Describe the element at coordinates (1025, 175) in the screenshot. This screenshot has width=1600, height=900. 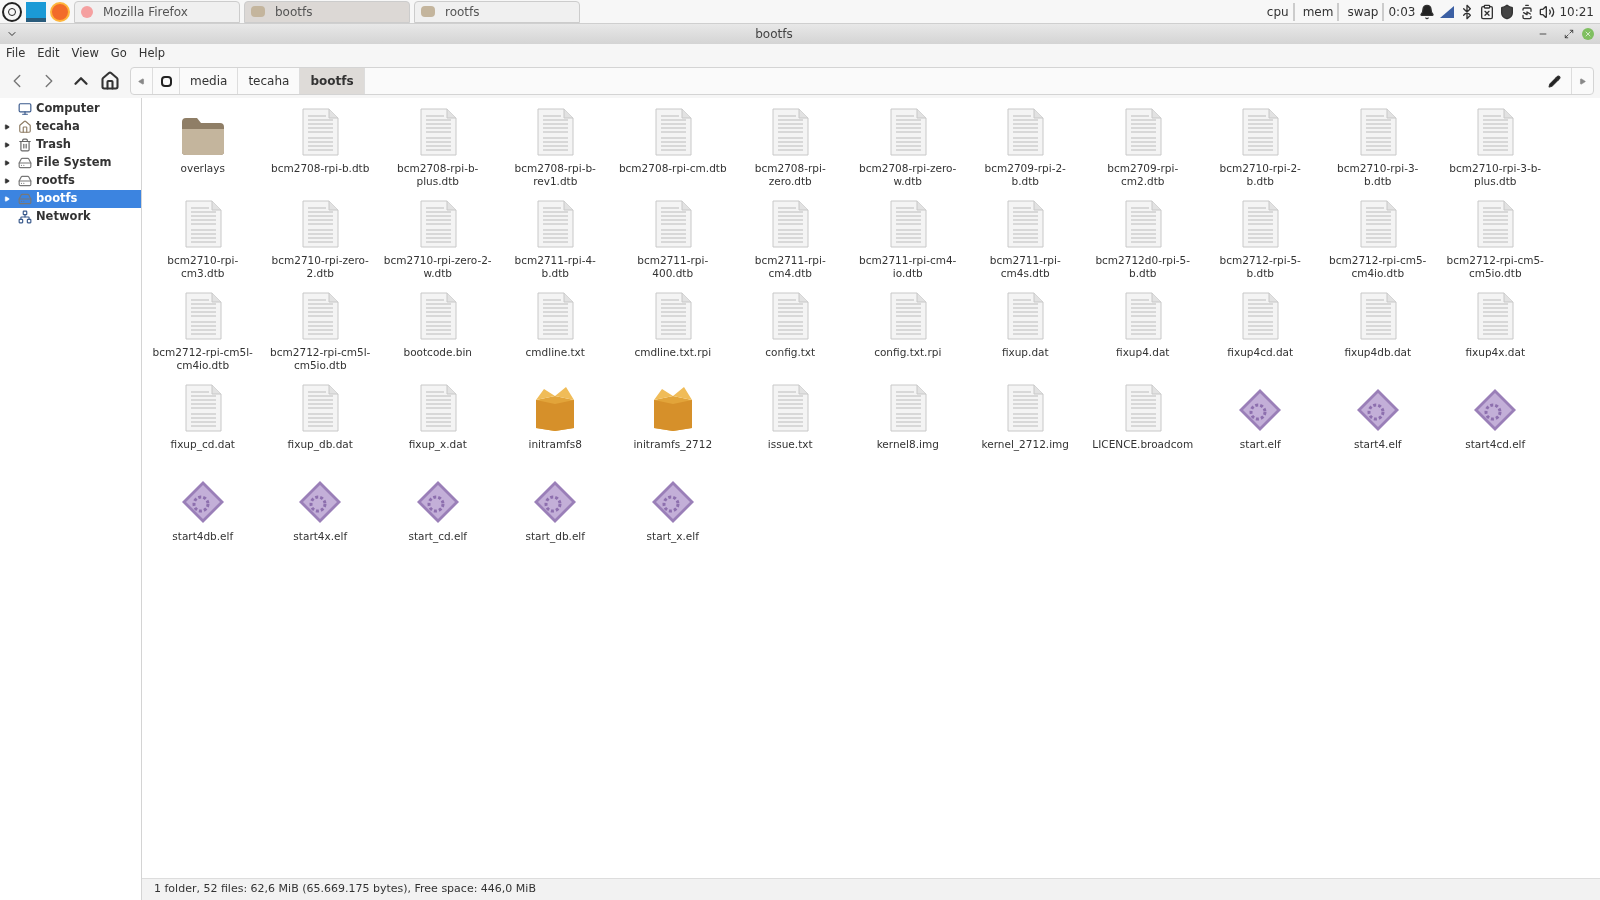
I see `file-name: bcm2709-rpi-2-b.dtb` at that location.